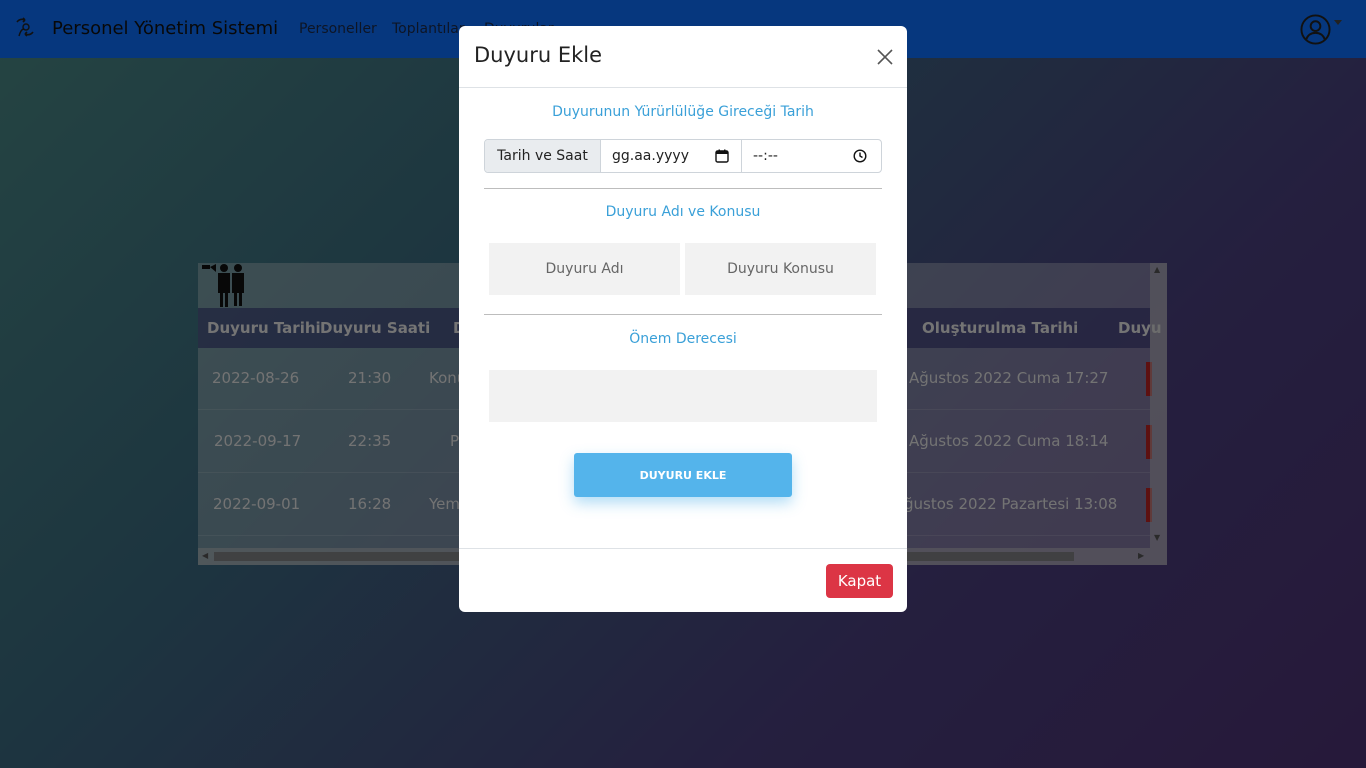 The image size is (1366, 768). Describe the element at coordinates (683, 339) in the screenshot. I see `priority-title: Önem Derecesi` at that location.